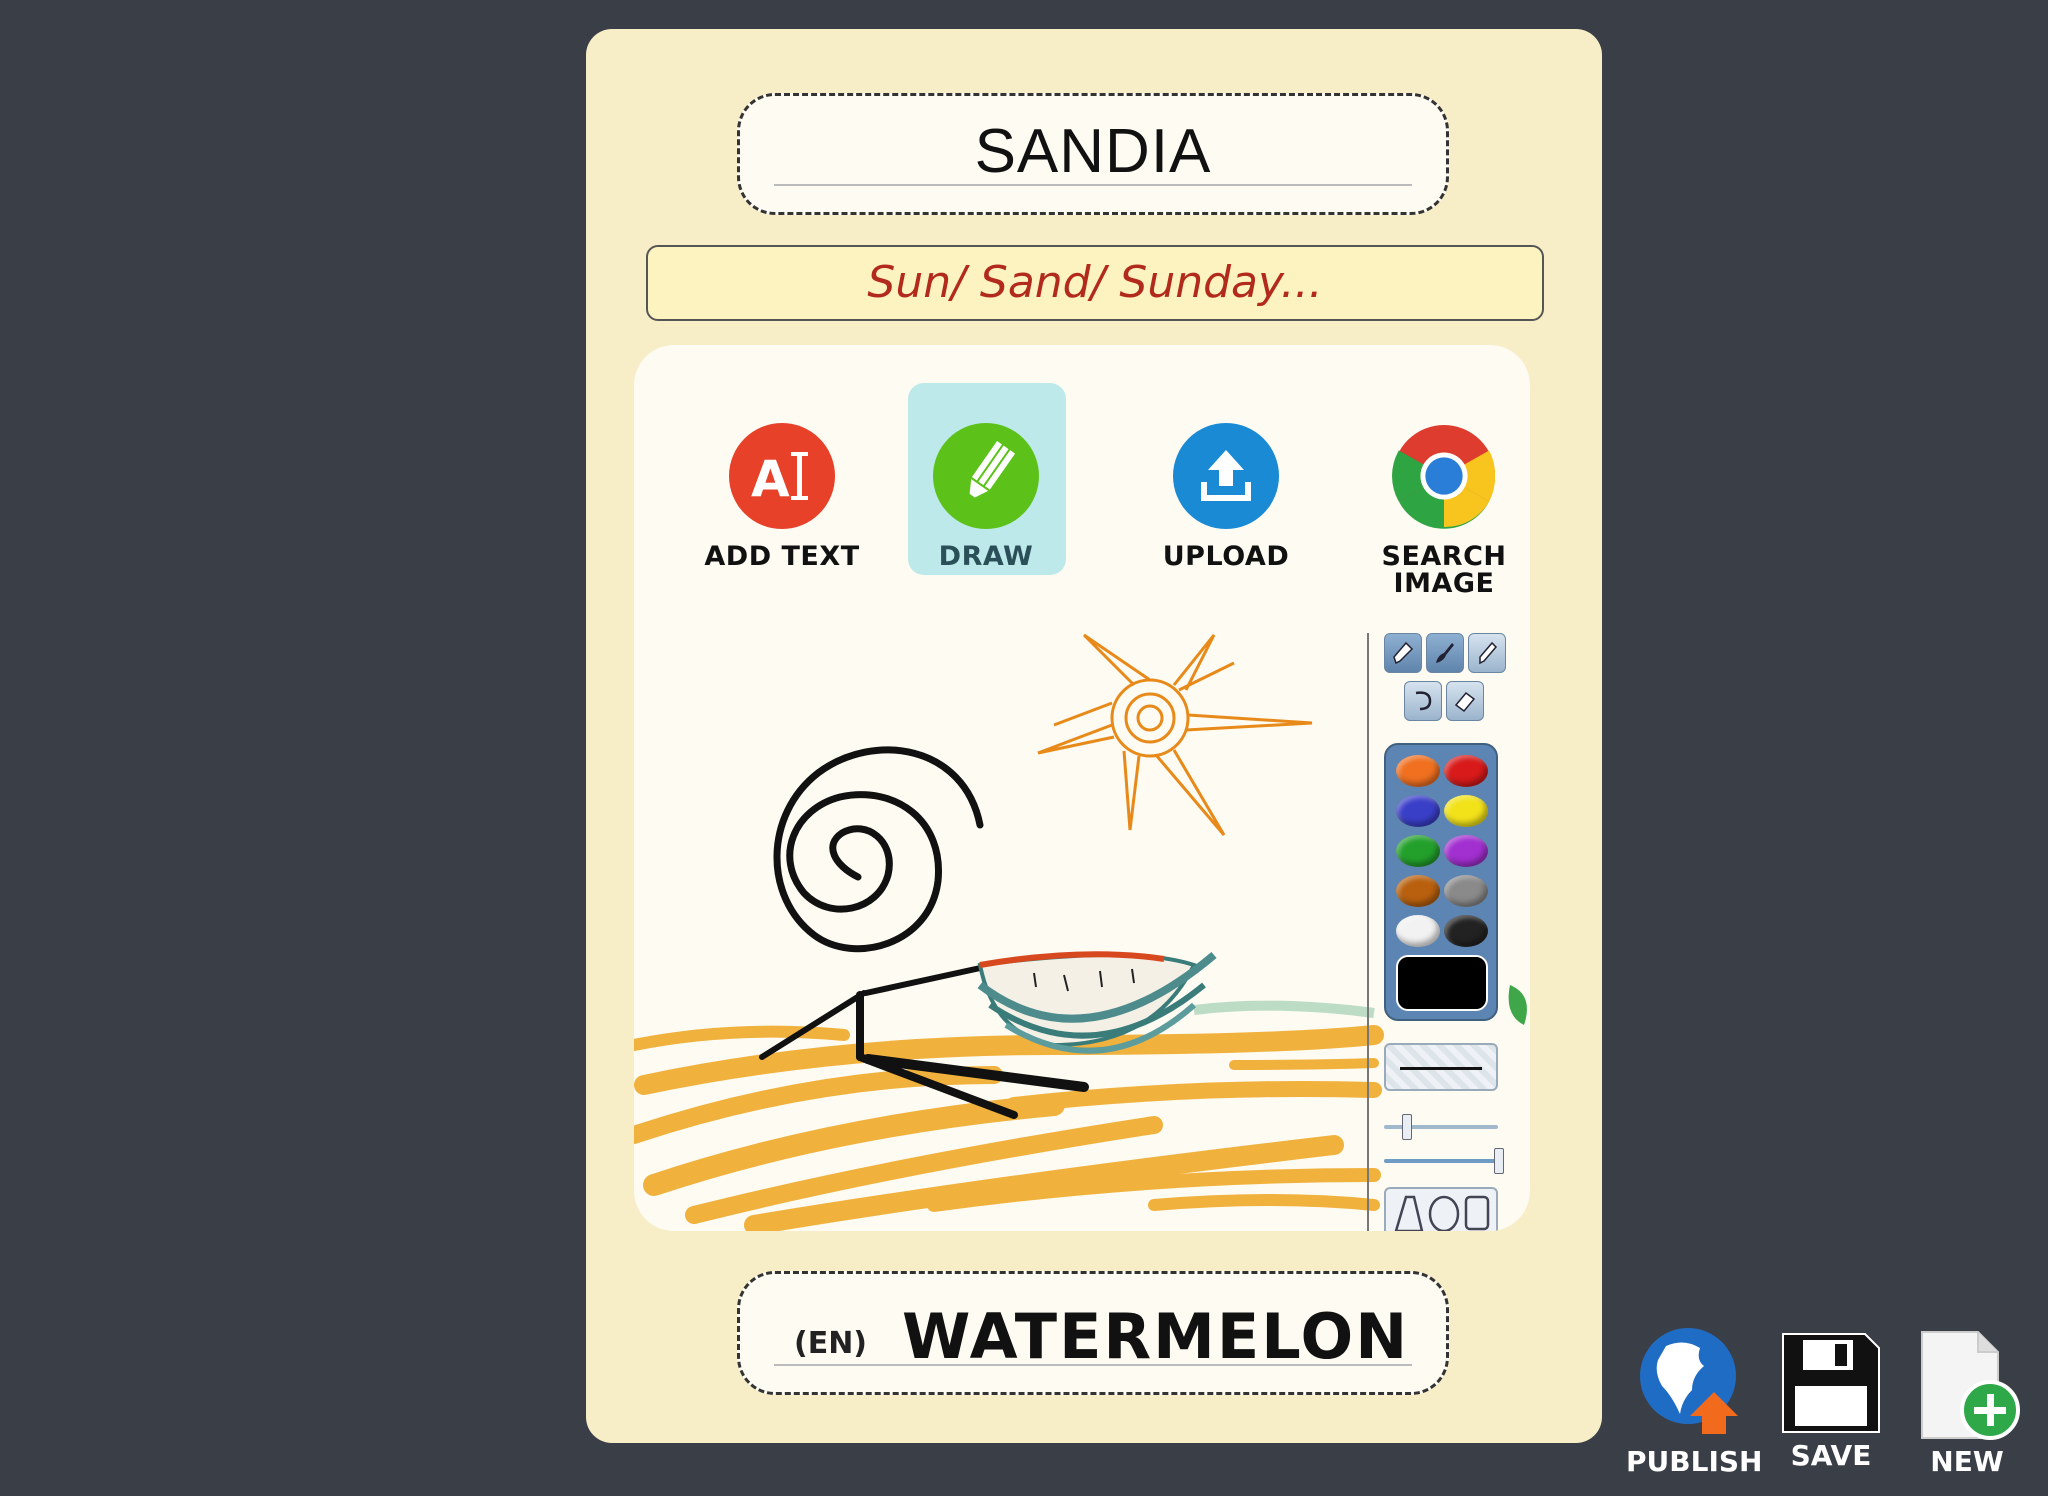 The height and width of the screenshot is (1496, 2048). Describe the element at coordinates (1442, 1213) in the screenshot. I see `brush-shapes-icon` at that location.